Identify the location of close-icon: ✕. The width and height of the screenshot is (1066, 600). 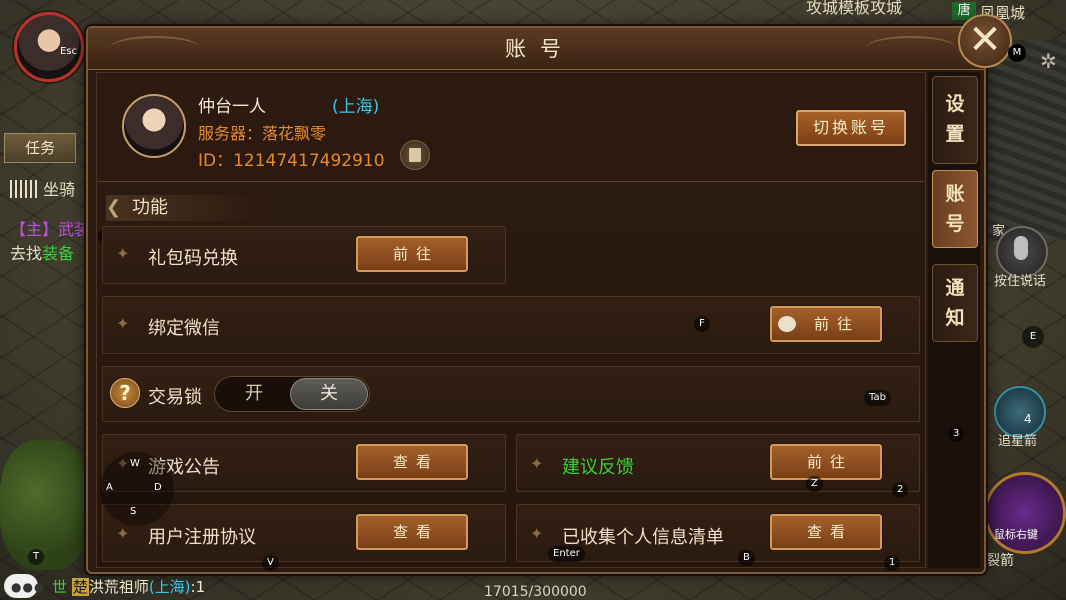
(985, 40).